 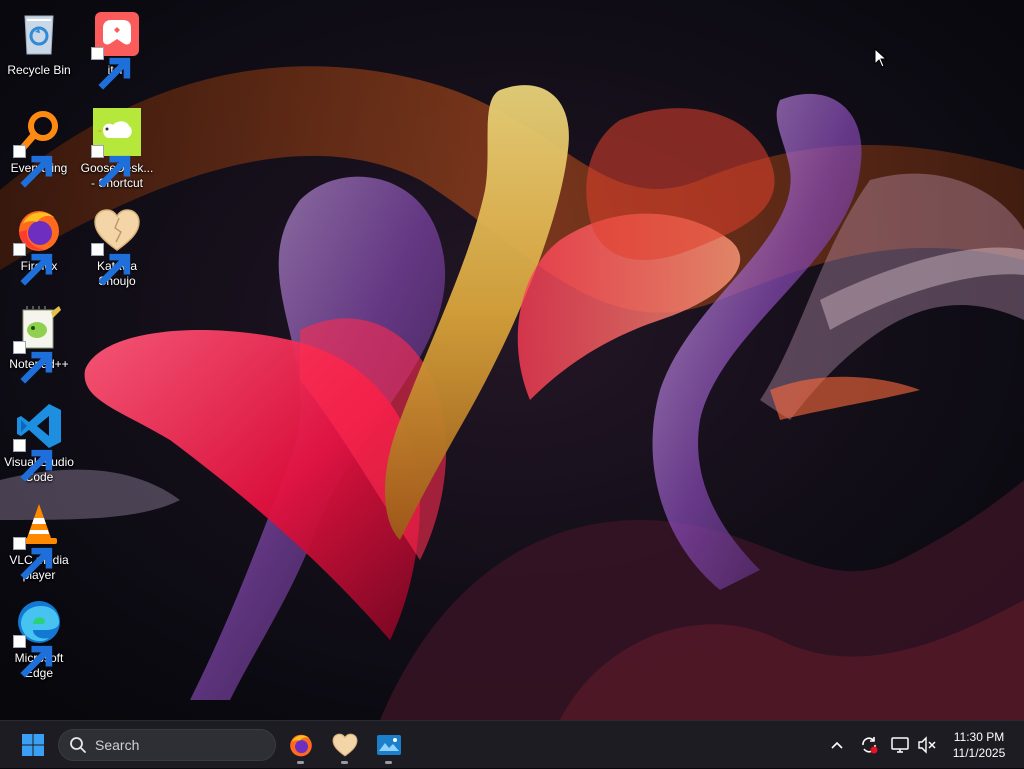 What do you see at coordinates (979, 737) in the screenshot?
I see `clock-time: 11:30 PM` at bounding box center [979, 737].